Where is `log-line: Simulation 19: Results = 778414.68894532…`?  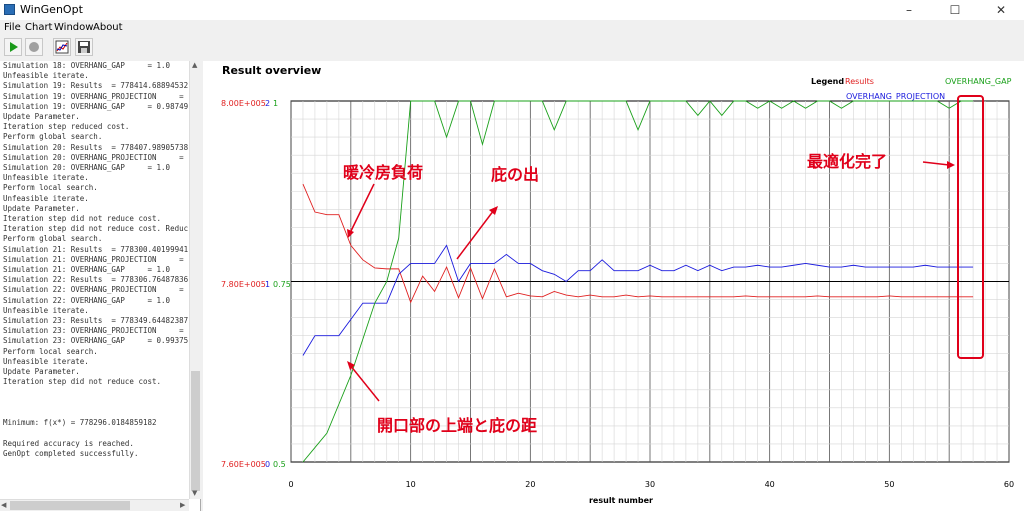
log-line: Simulation 19: Results = 778414.68894532… is located at coordinates (95, 86).